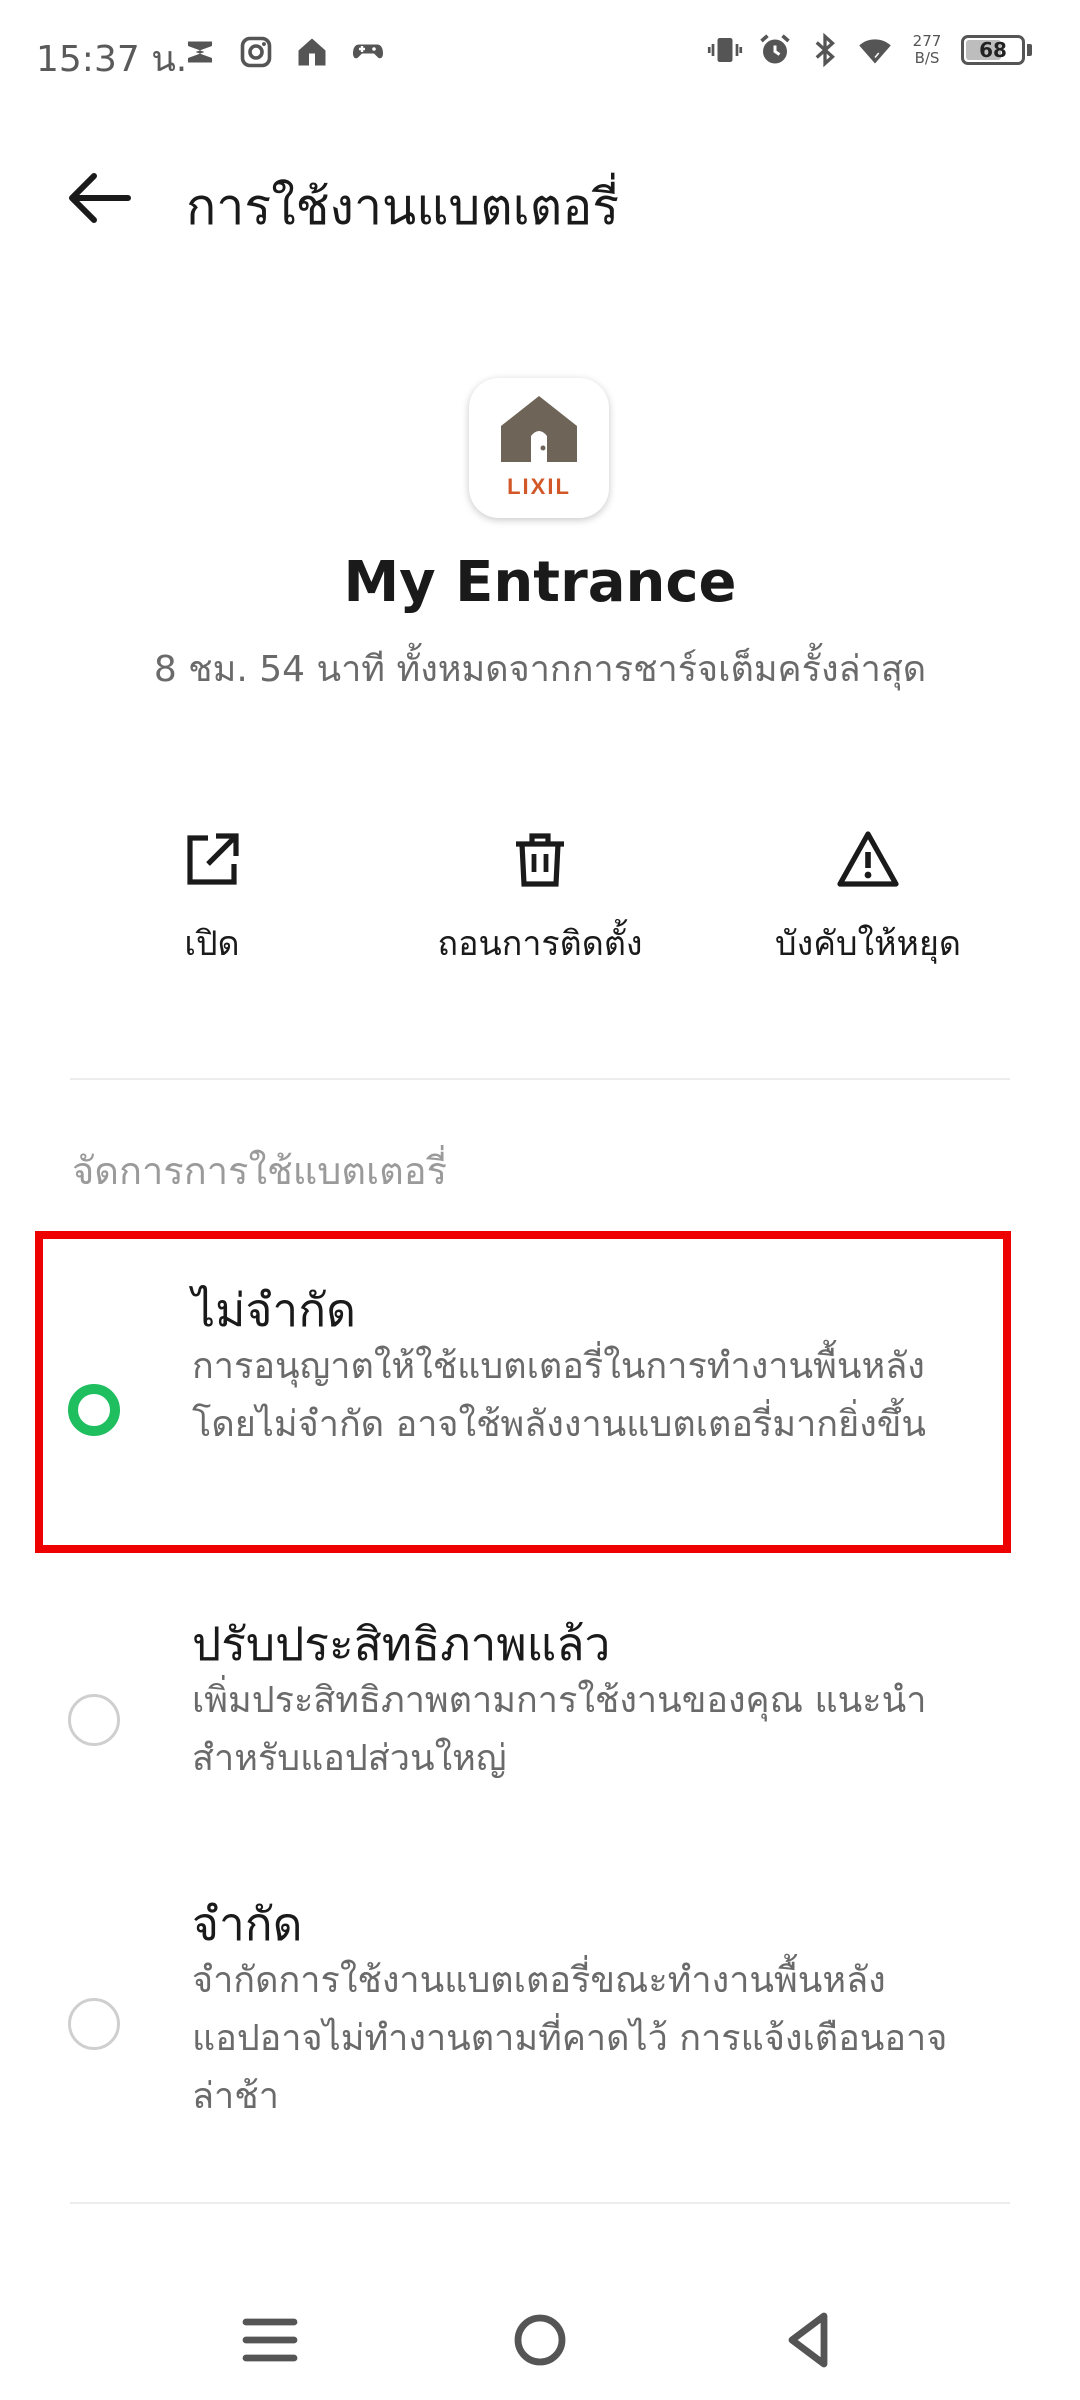 The height and width of the screenshot is (2400, 1080). What do you see at coordinates (212, 944) in the screenshot?
I see `open-button-label: เปิด` at bounding box center [212, 944].